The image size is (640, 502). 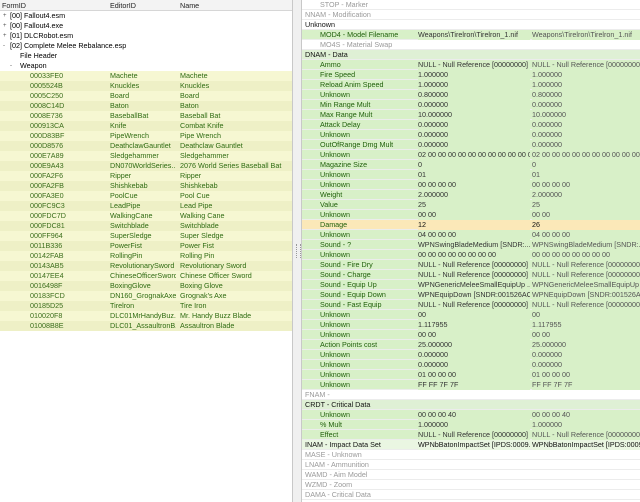 What do you see at coordinates (471, 455) in the screenshot?
I see `record-field-row: MASE - Unknown` at bounding box center [471, 455].